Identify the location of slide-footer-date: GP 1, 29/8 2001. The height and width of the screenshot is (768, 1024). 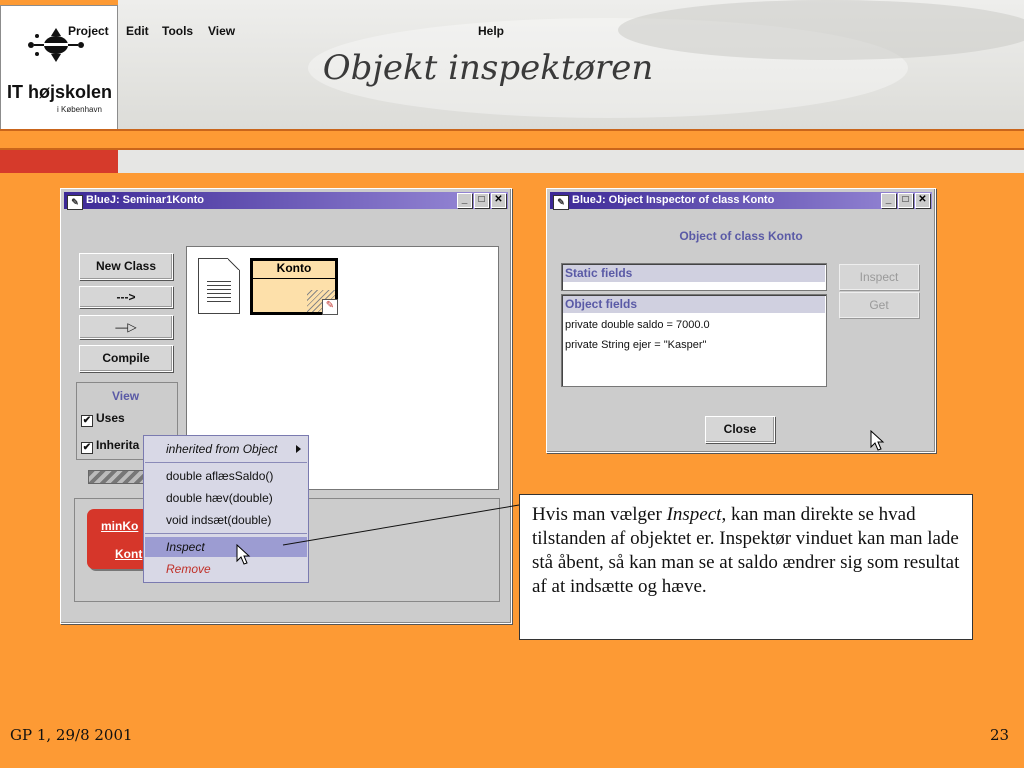
(71, 735).